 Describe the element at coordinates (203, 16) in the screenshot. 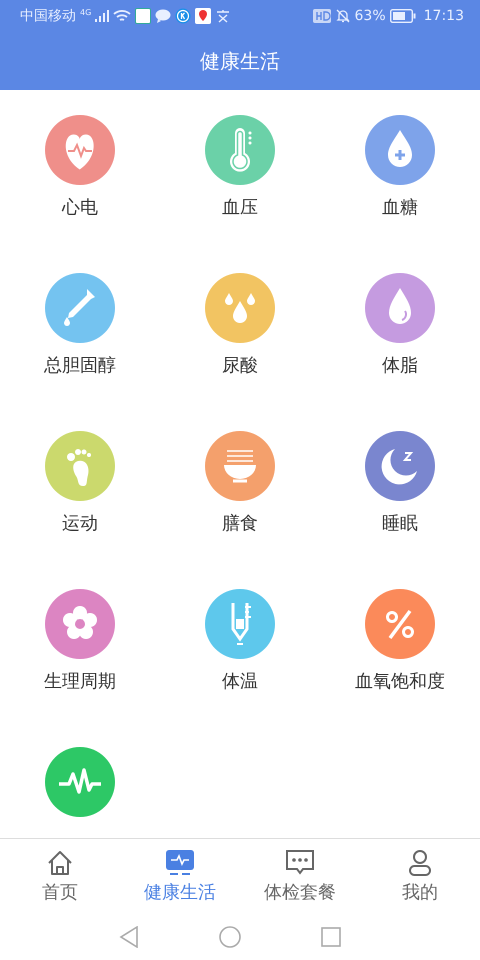

I see `map-pin-icon` at that location.